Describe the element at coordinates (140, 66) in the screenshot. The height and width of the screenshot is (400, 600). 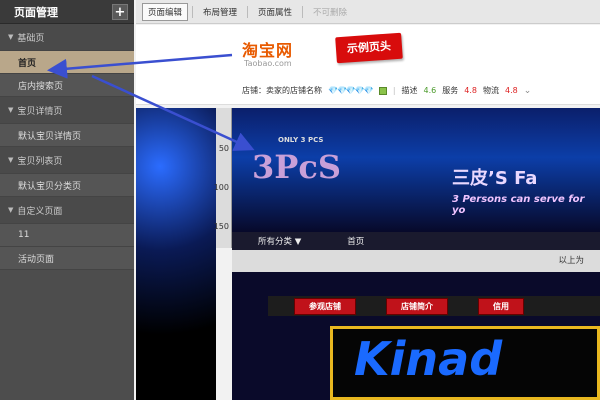
I see `arrow-to-home-item` at that location.